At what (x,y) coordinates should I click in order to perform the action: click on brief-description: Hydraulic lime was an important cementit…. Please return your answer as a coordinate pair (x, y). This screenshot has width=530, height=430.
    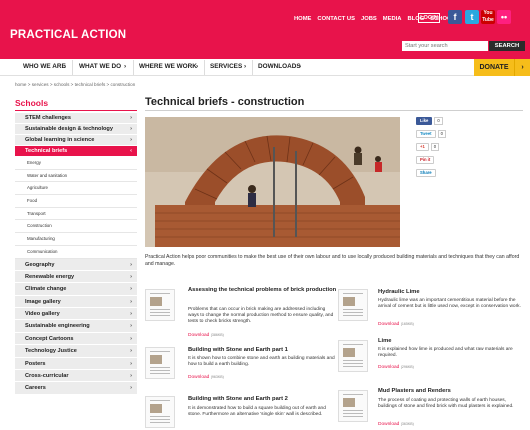
    Looking at the image, I should click on (449, 304).